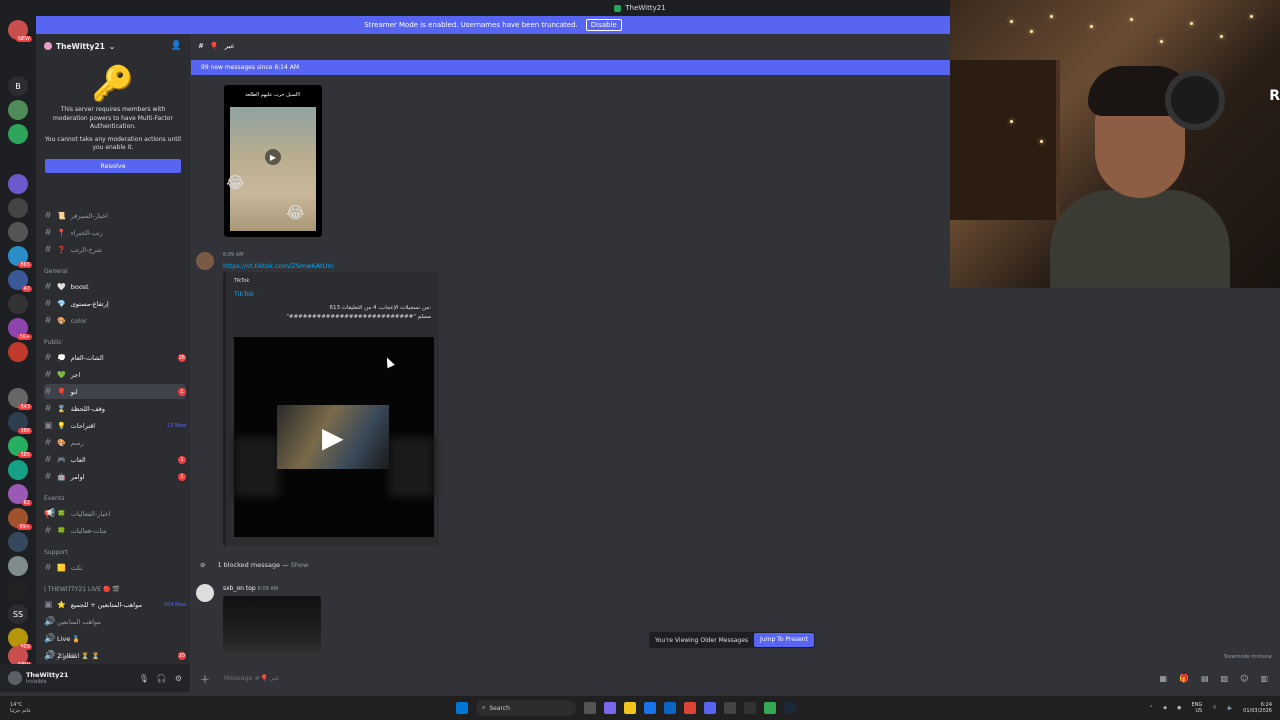 The image size is (1280, 720). I want to click on start-icon, so click(462, 708).